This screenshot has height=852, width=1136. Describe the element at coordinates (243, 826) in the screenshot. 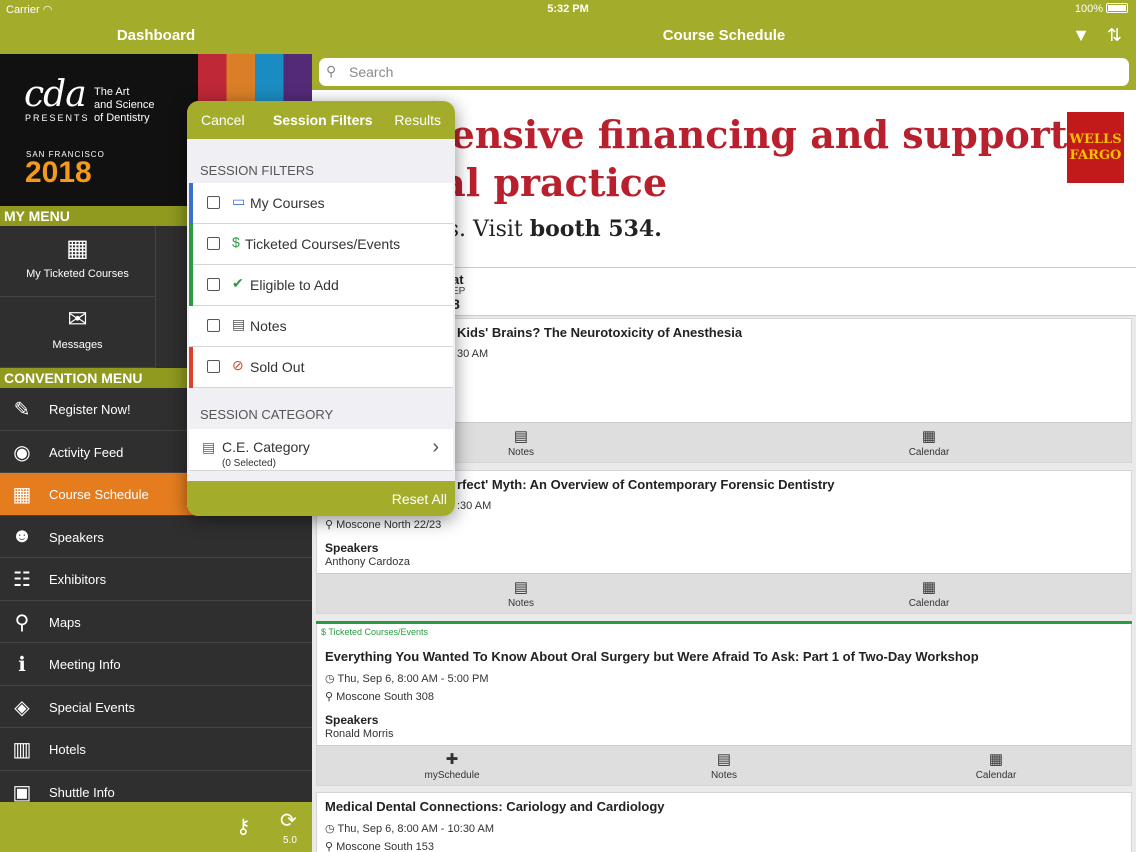

I see `key-icon: ⚷` at that location.